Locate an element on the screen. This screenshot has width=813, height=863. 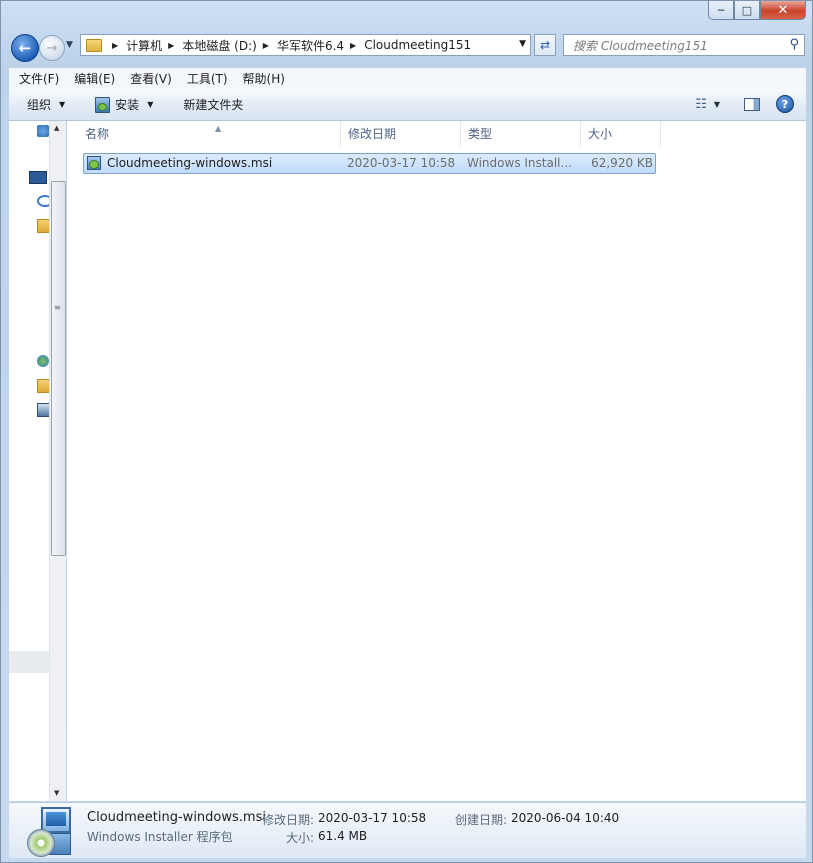
toolbar-right-group: ☷ ▼ ? is located at coordinates (744, 104).